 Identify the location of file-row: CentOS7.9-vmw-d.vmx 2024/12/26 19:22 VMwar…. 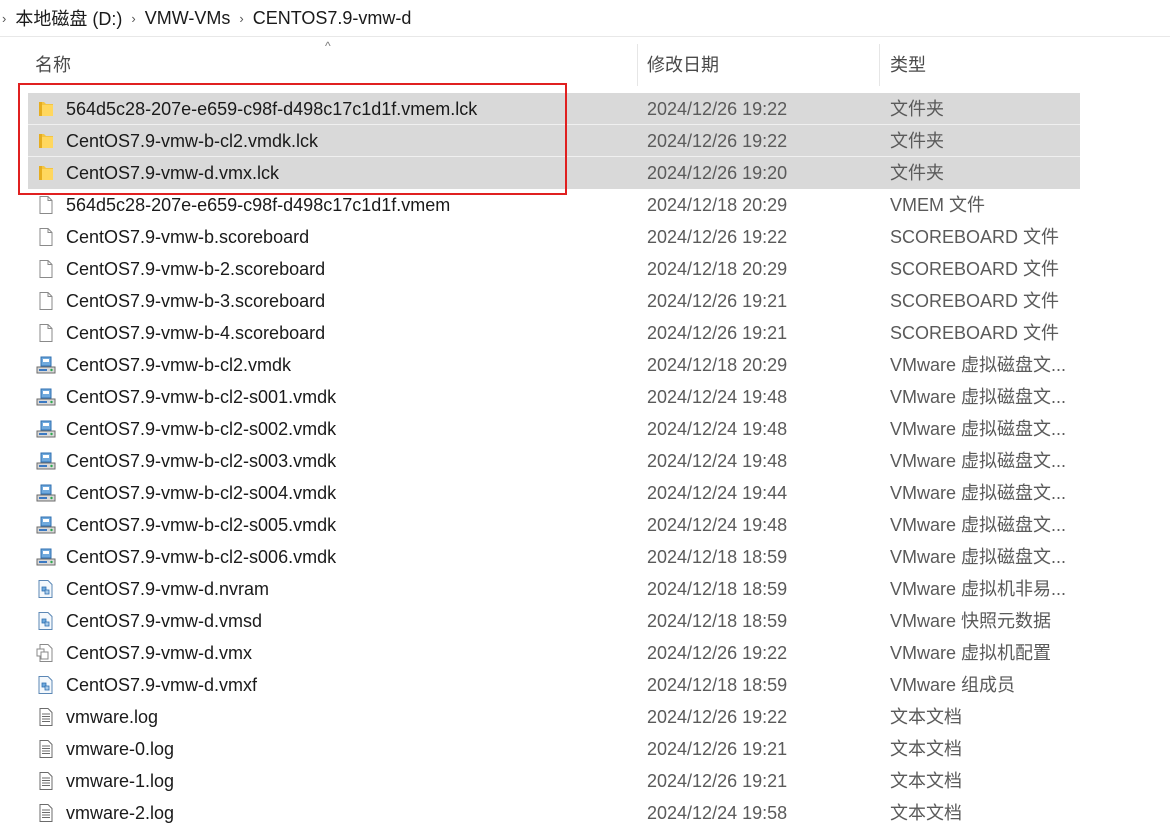
(554, 653).